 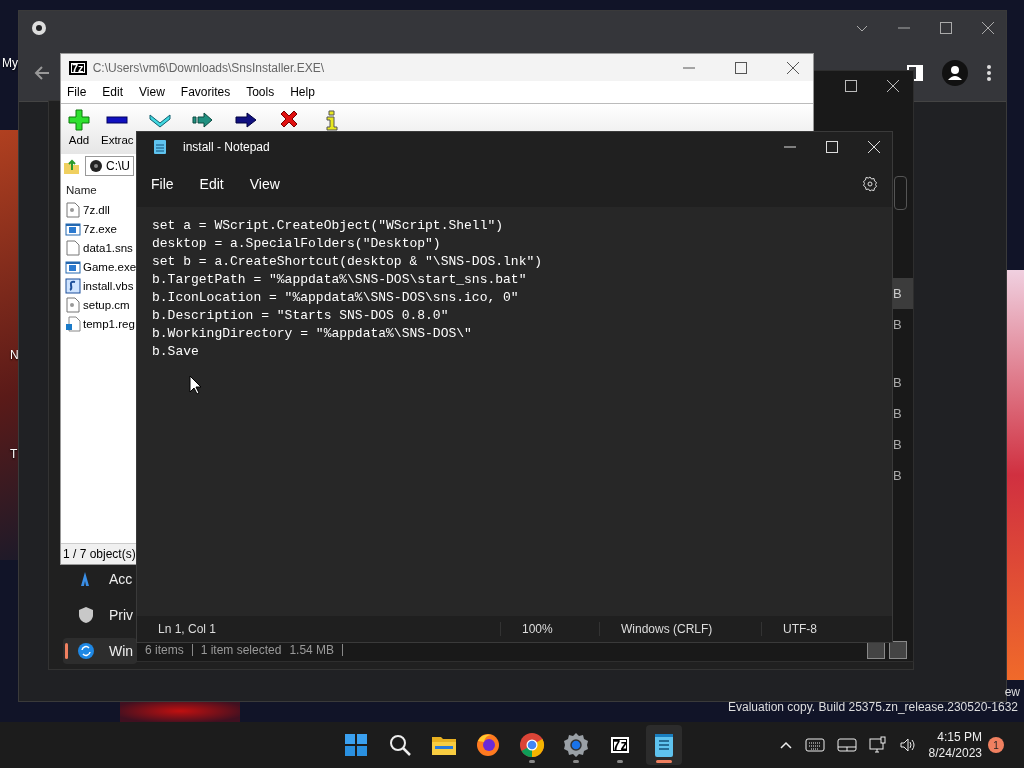 What do you see at coordinates (100, 615) in the screenshot?
I see `sidebar-item: Priv` at bounding box center [100, 615].